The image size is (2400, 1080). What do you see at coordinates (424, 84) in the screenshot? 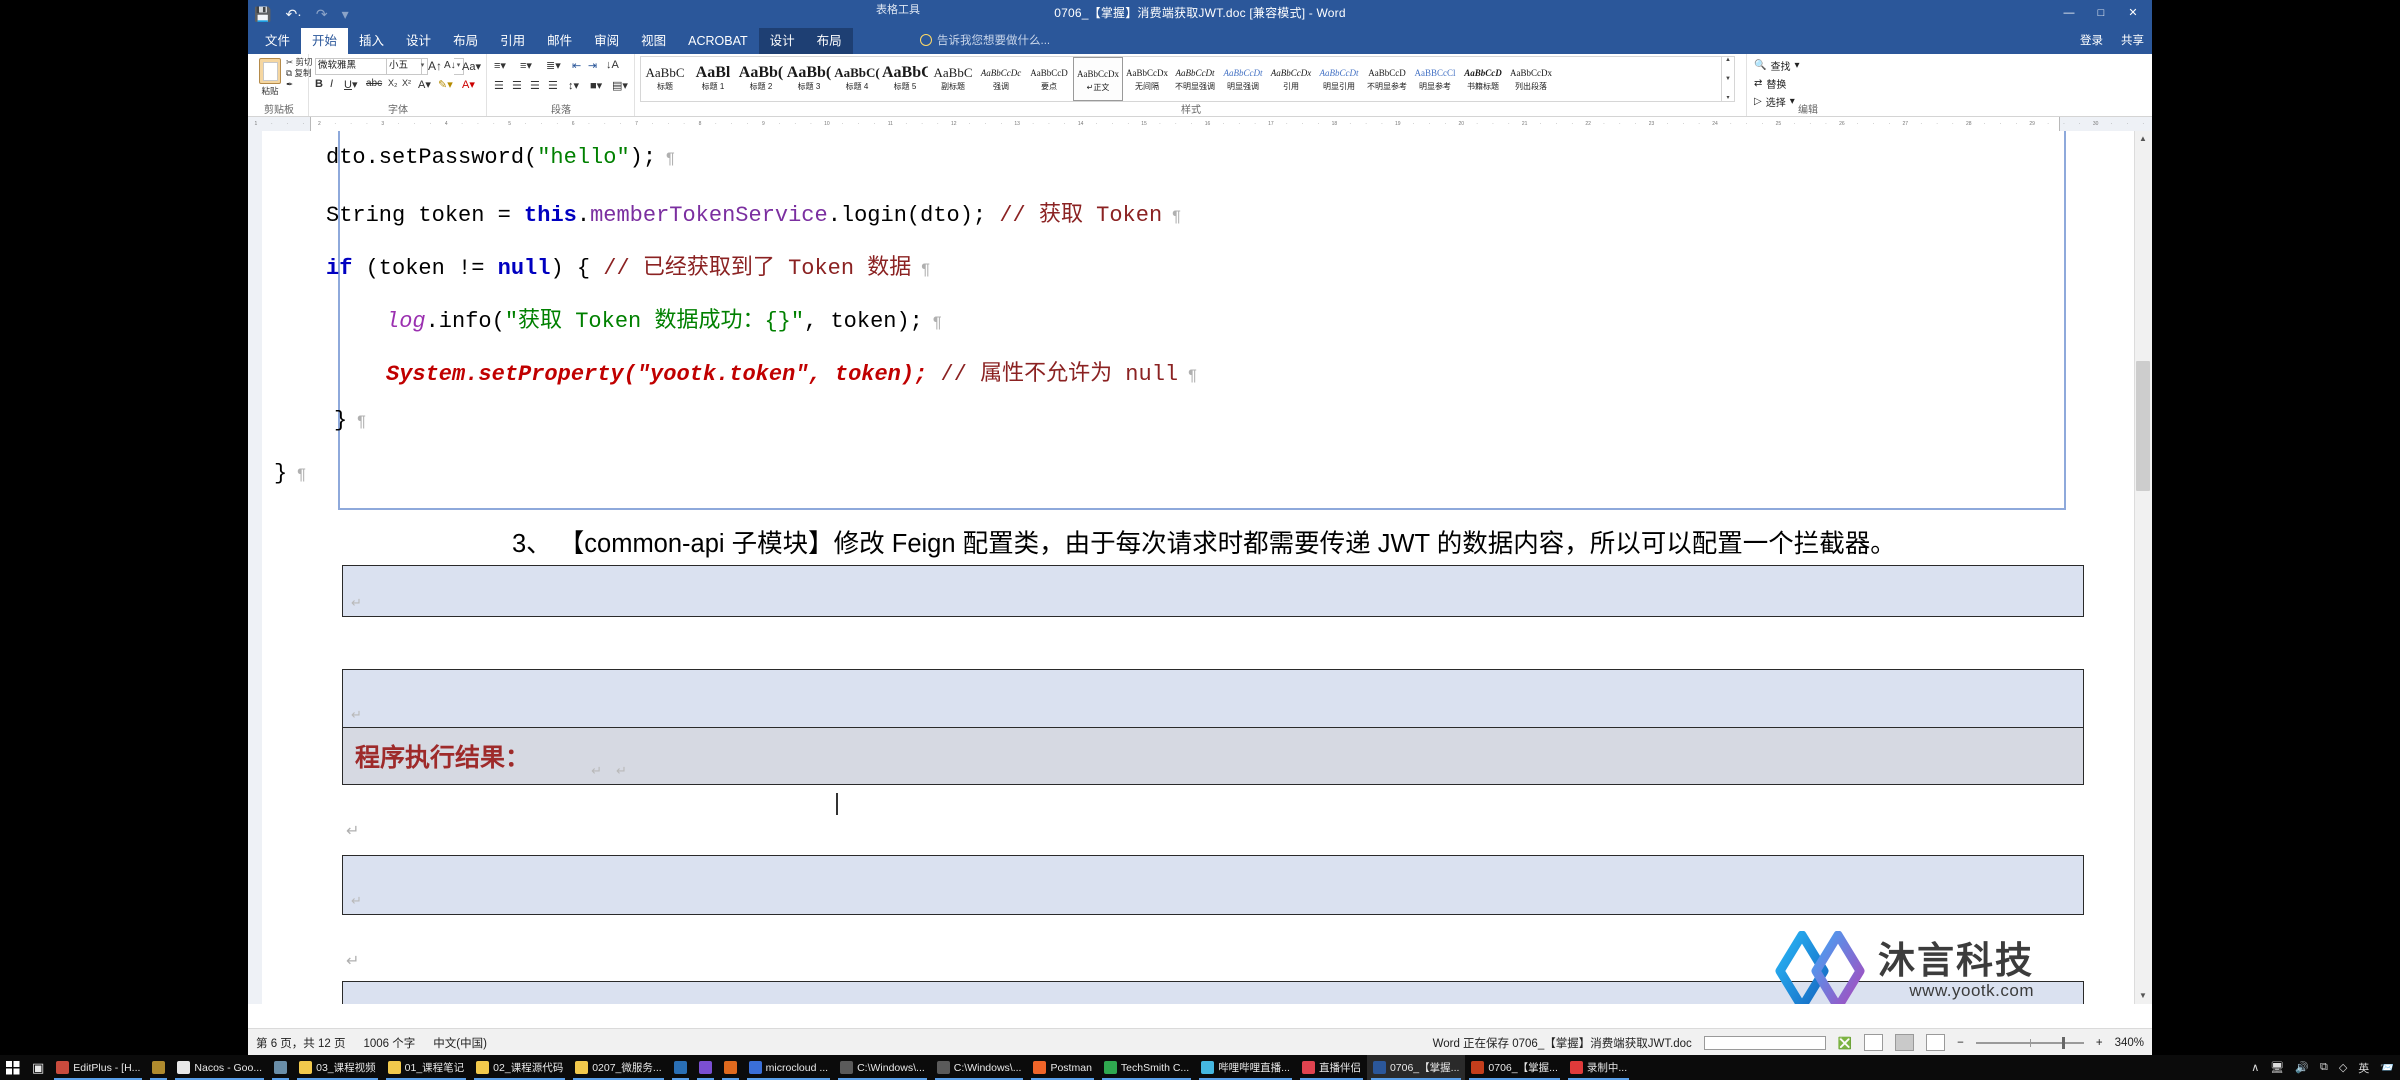
I see `text-effects-icon: A▾` at bounding box center [424, 84].